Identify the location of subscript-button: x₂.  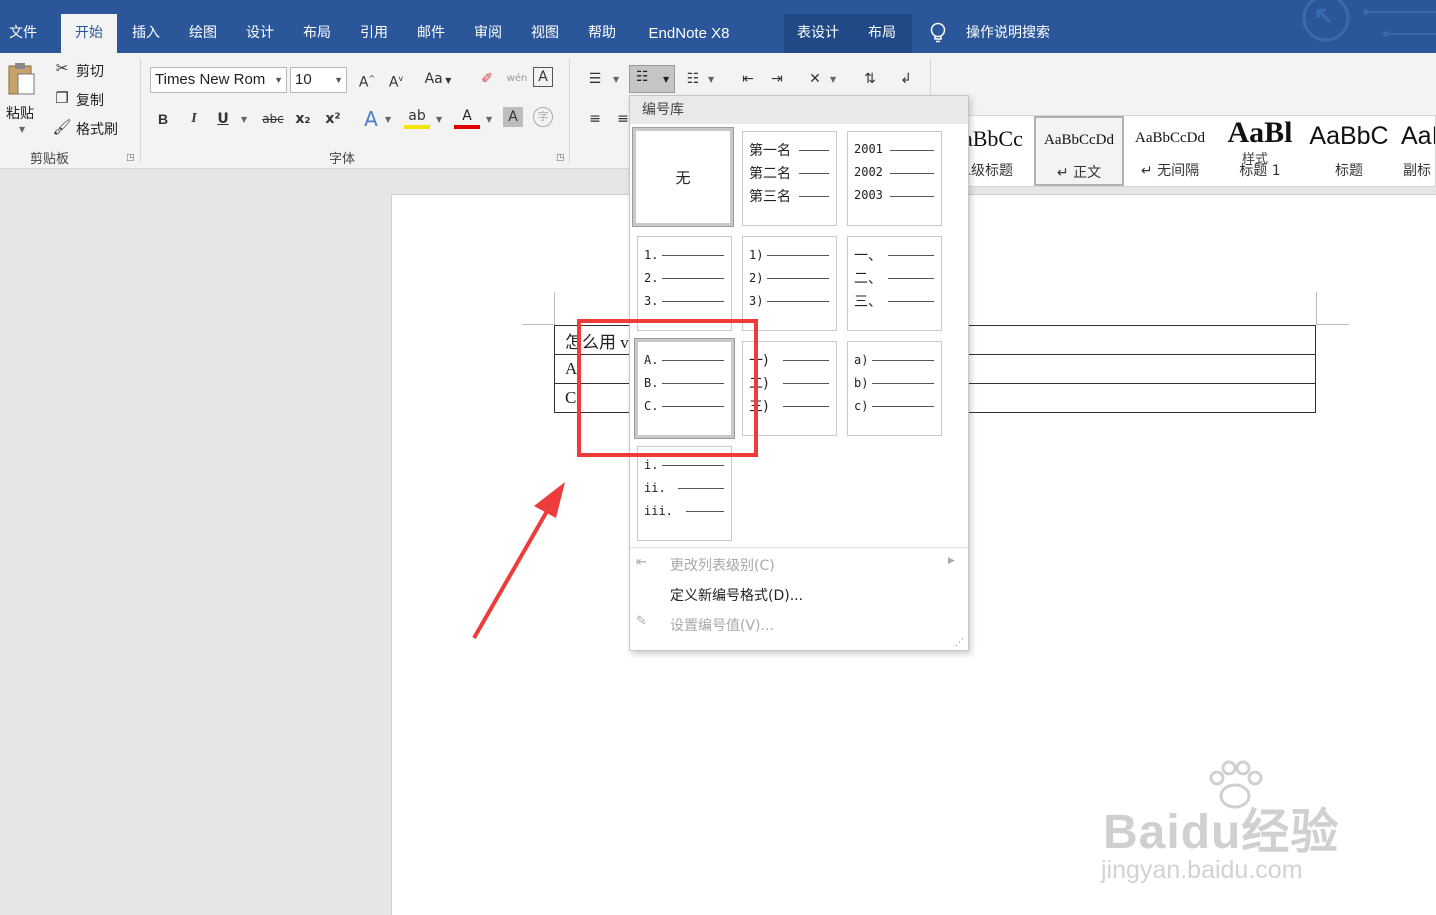
(303, 119).